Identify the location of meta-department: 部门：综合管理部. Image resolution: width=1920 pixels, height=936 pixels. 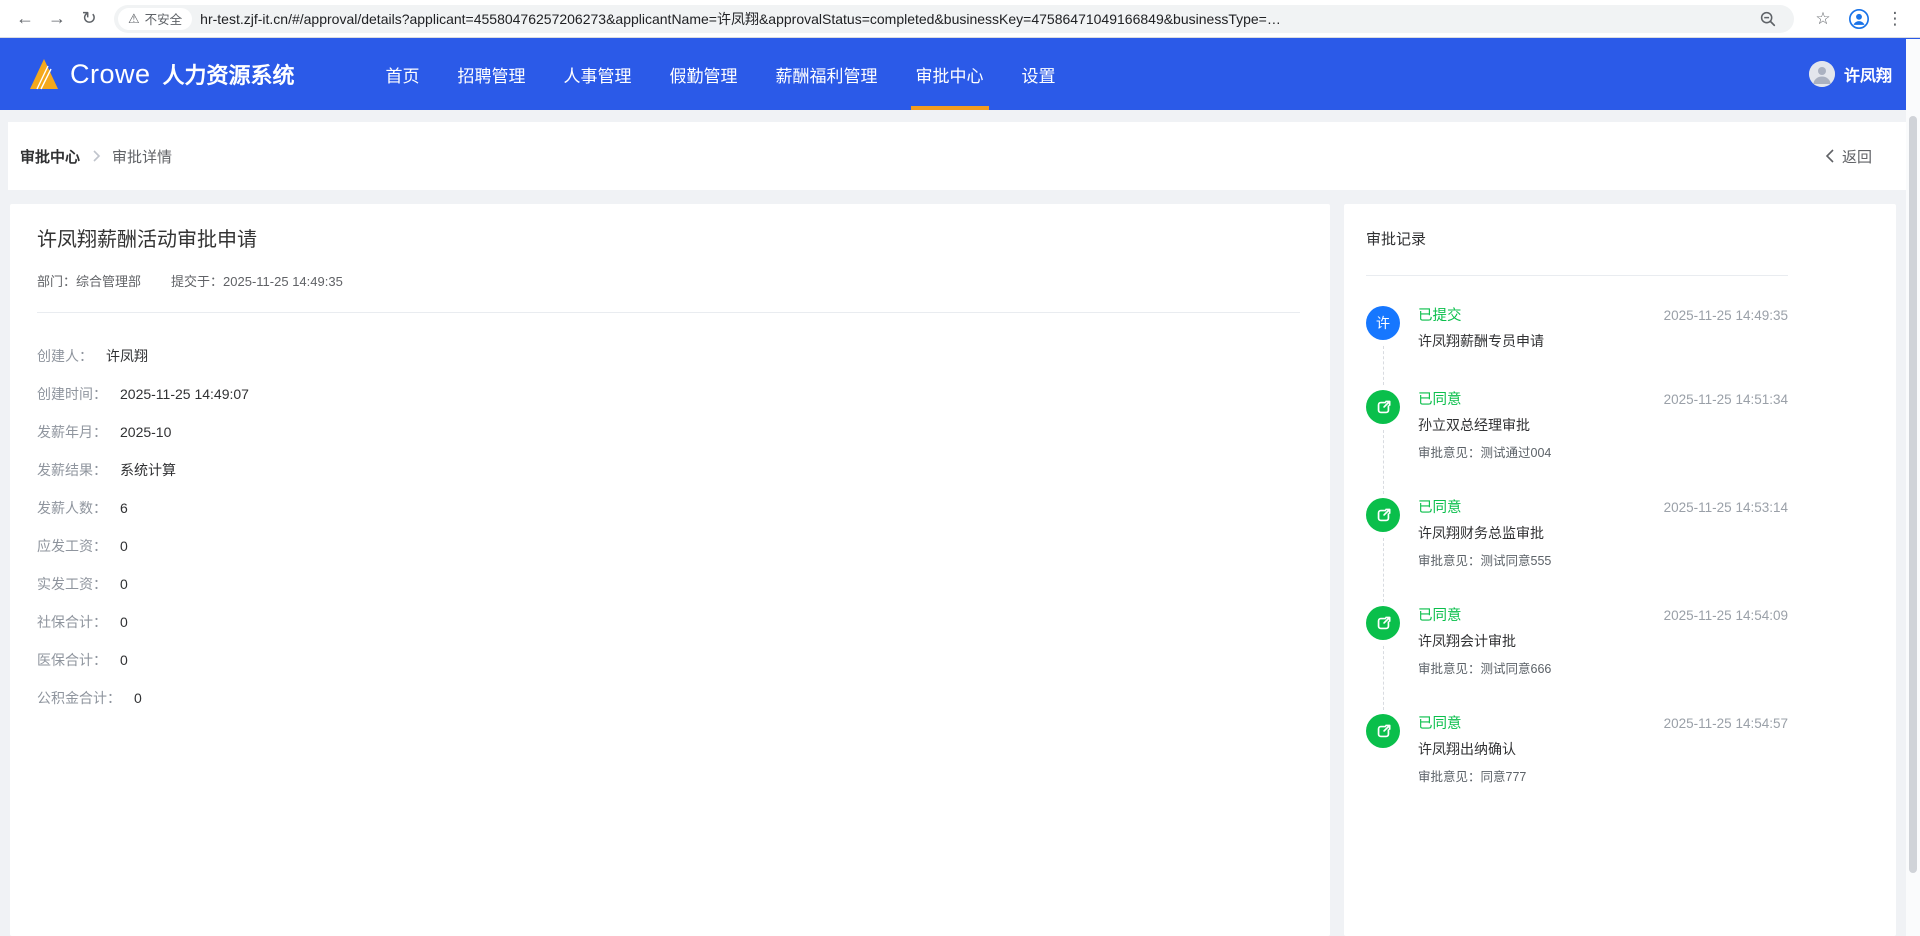
(89, 281).